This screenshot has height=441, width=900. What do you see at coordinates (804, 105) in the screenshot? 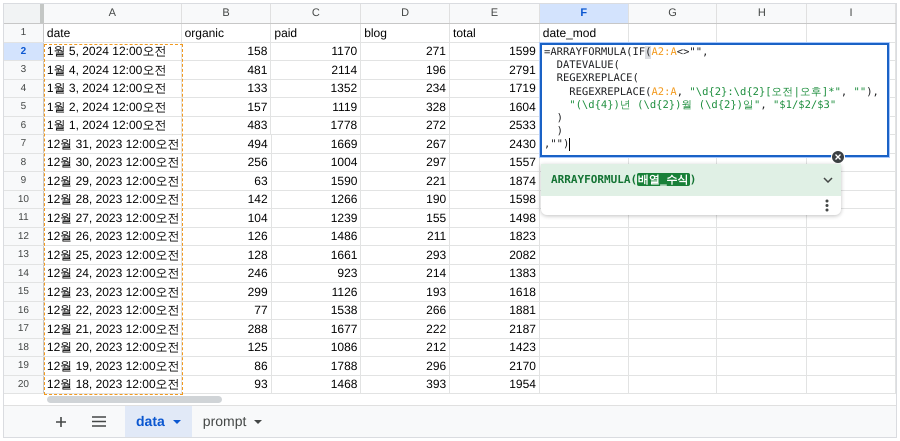
I see `formula-token: "$1/$2/$3"` at bounding box center [804, 105].